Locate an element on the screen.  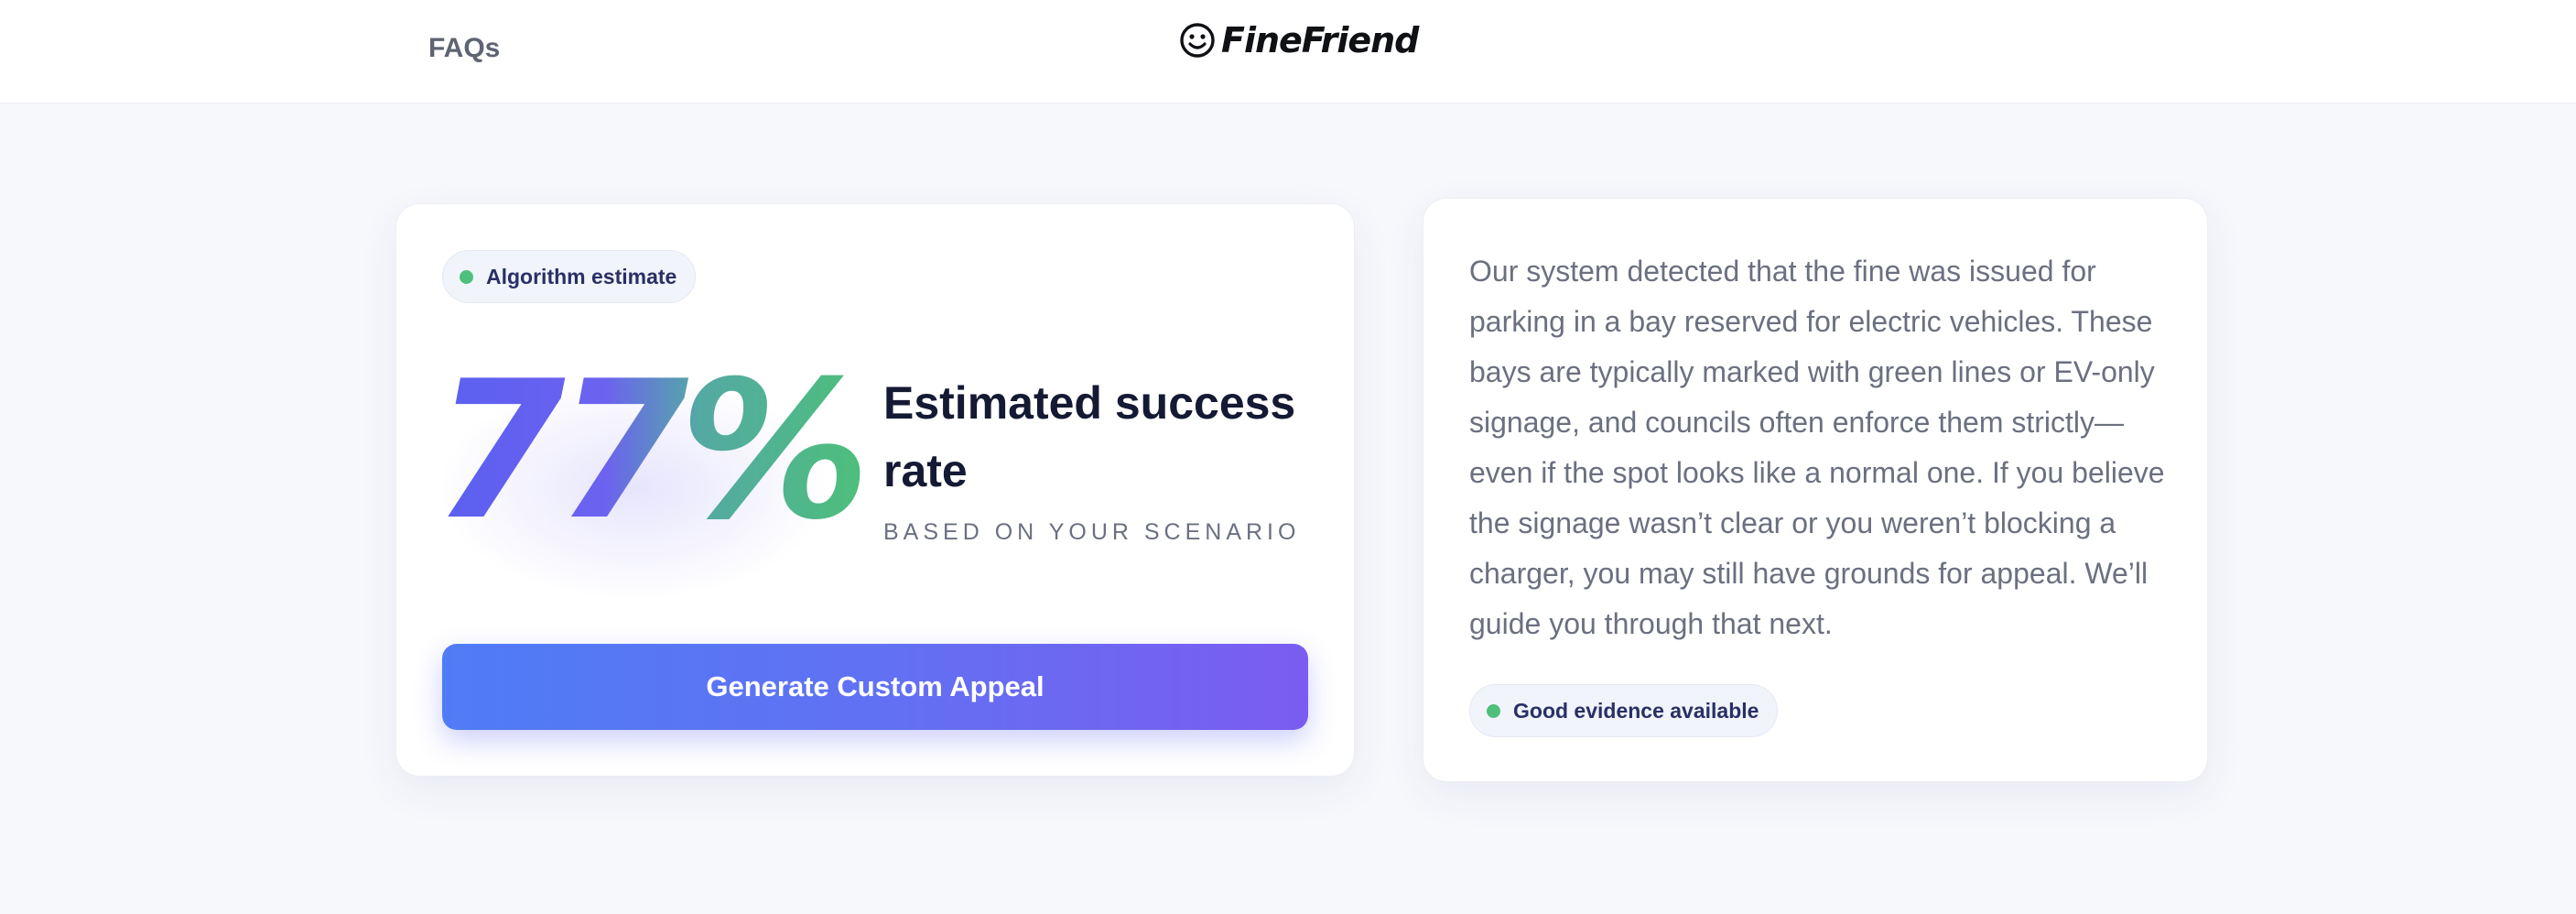
success-rate-subtitle: BASED ON YOUR SCENARIO is located at coordinates (1092, 532).